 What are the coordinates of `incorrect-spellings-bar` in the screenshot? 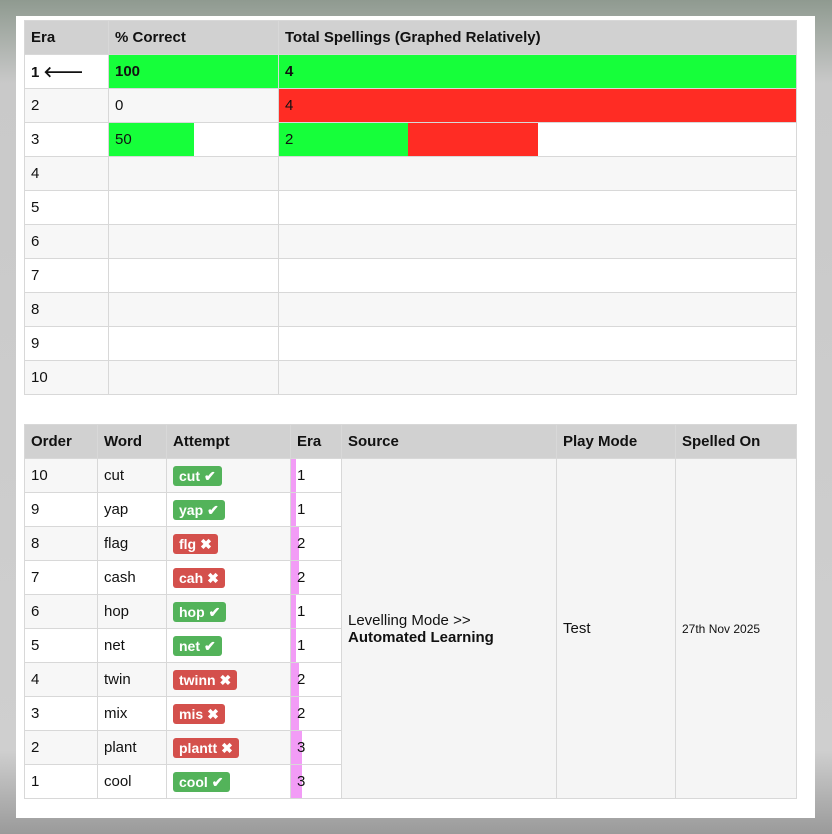 It's located at (537, 105).